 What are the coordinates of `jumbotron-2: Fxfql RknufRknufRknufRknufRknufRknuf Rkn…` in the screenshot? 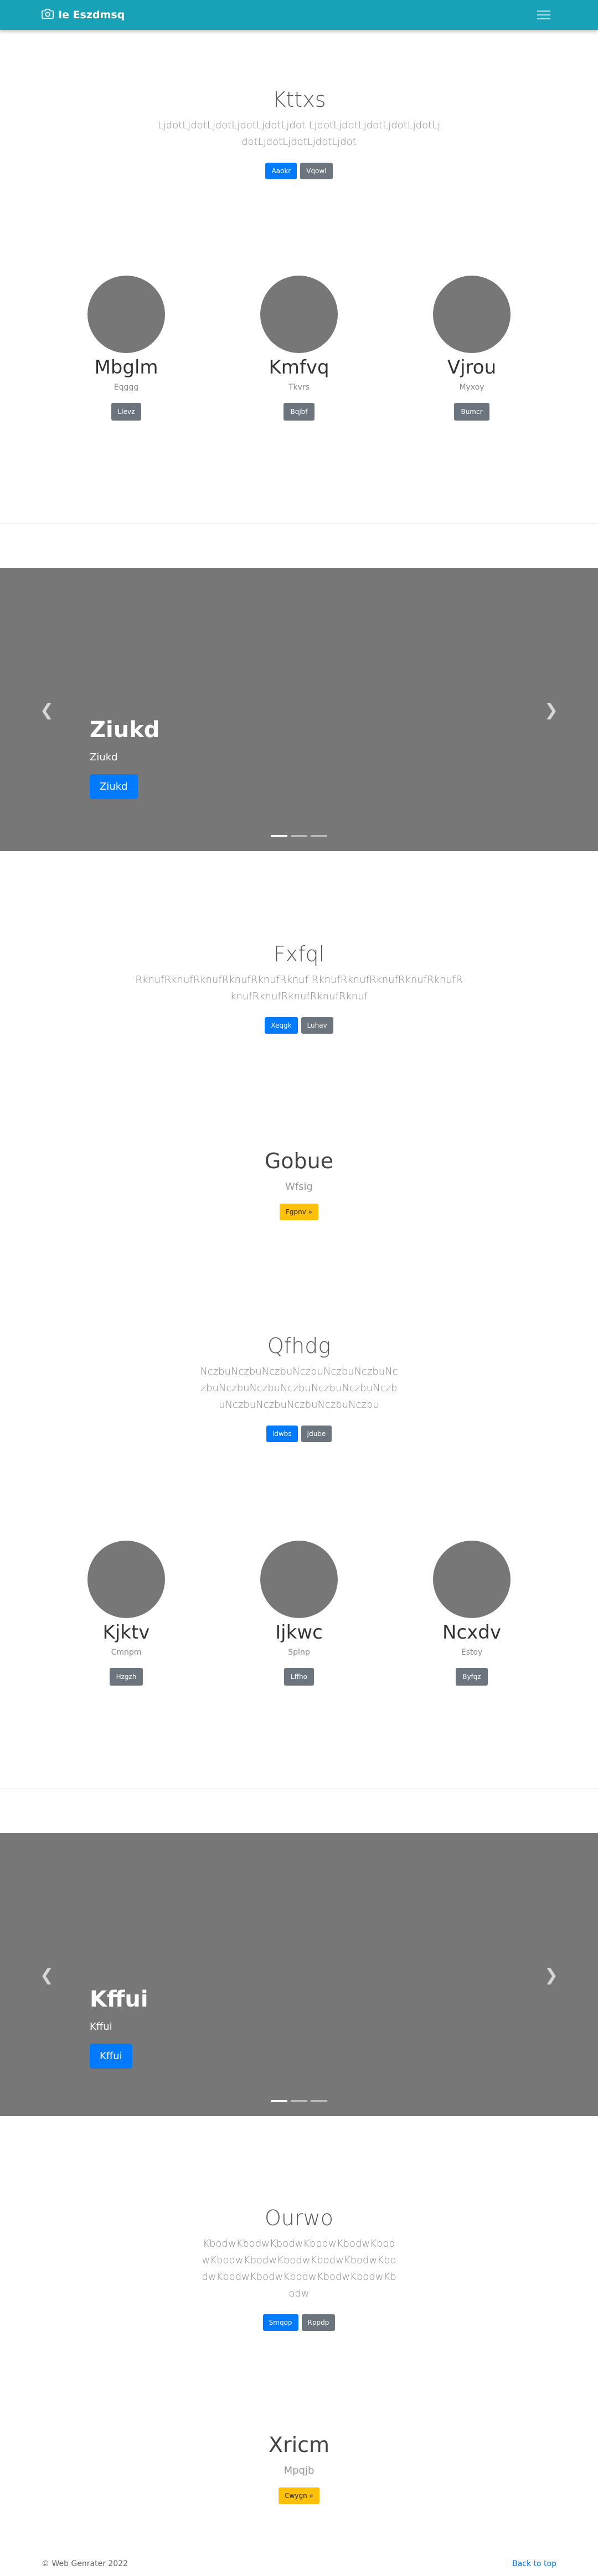 It's located at (299, 988).